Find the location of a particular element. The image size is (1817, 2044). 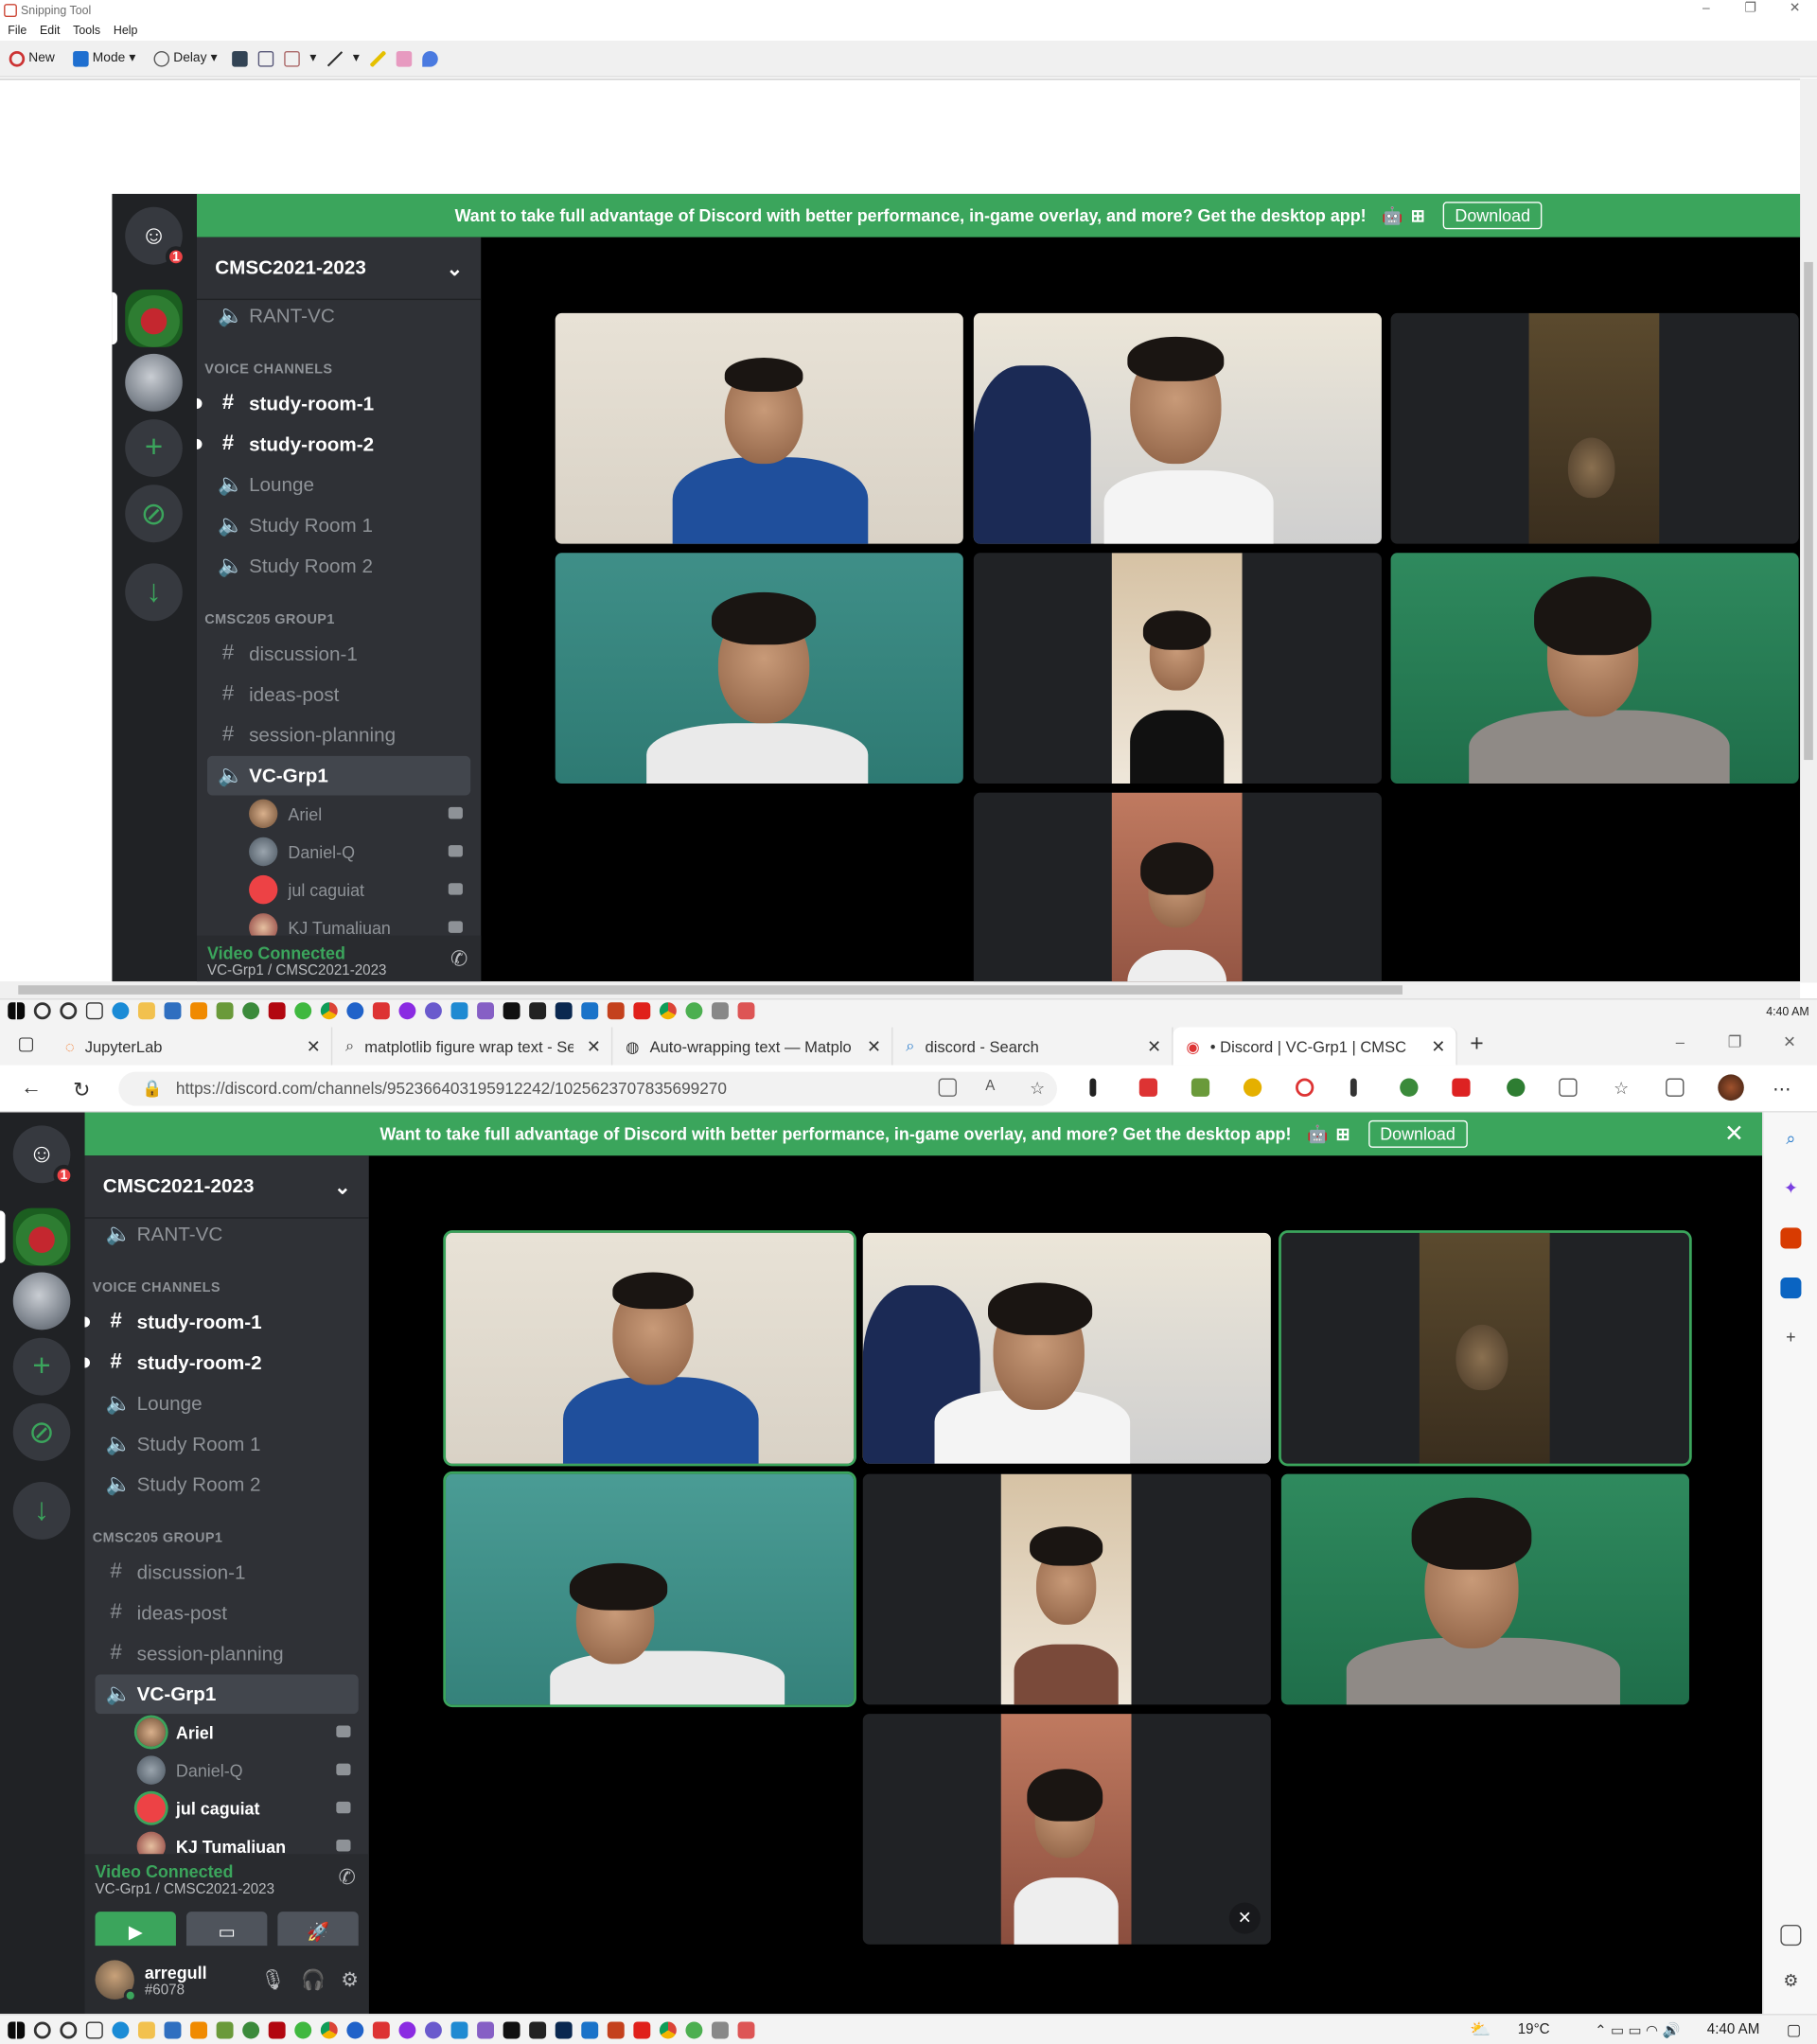

microphone-icon: 🎙 is located at coordinates (272, 1980).